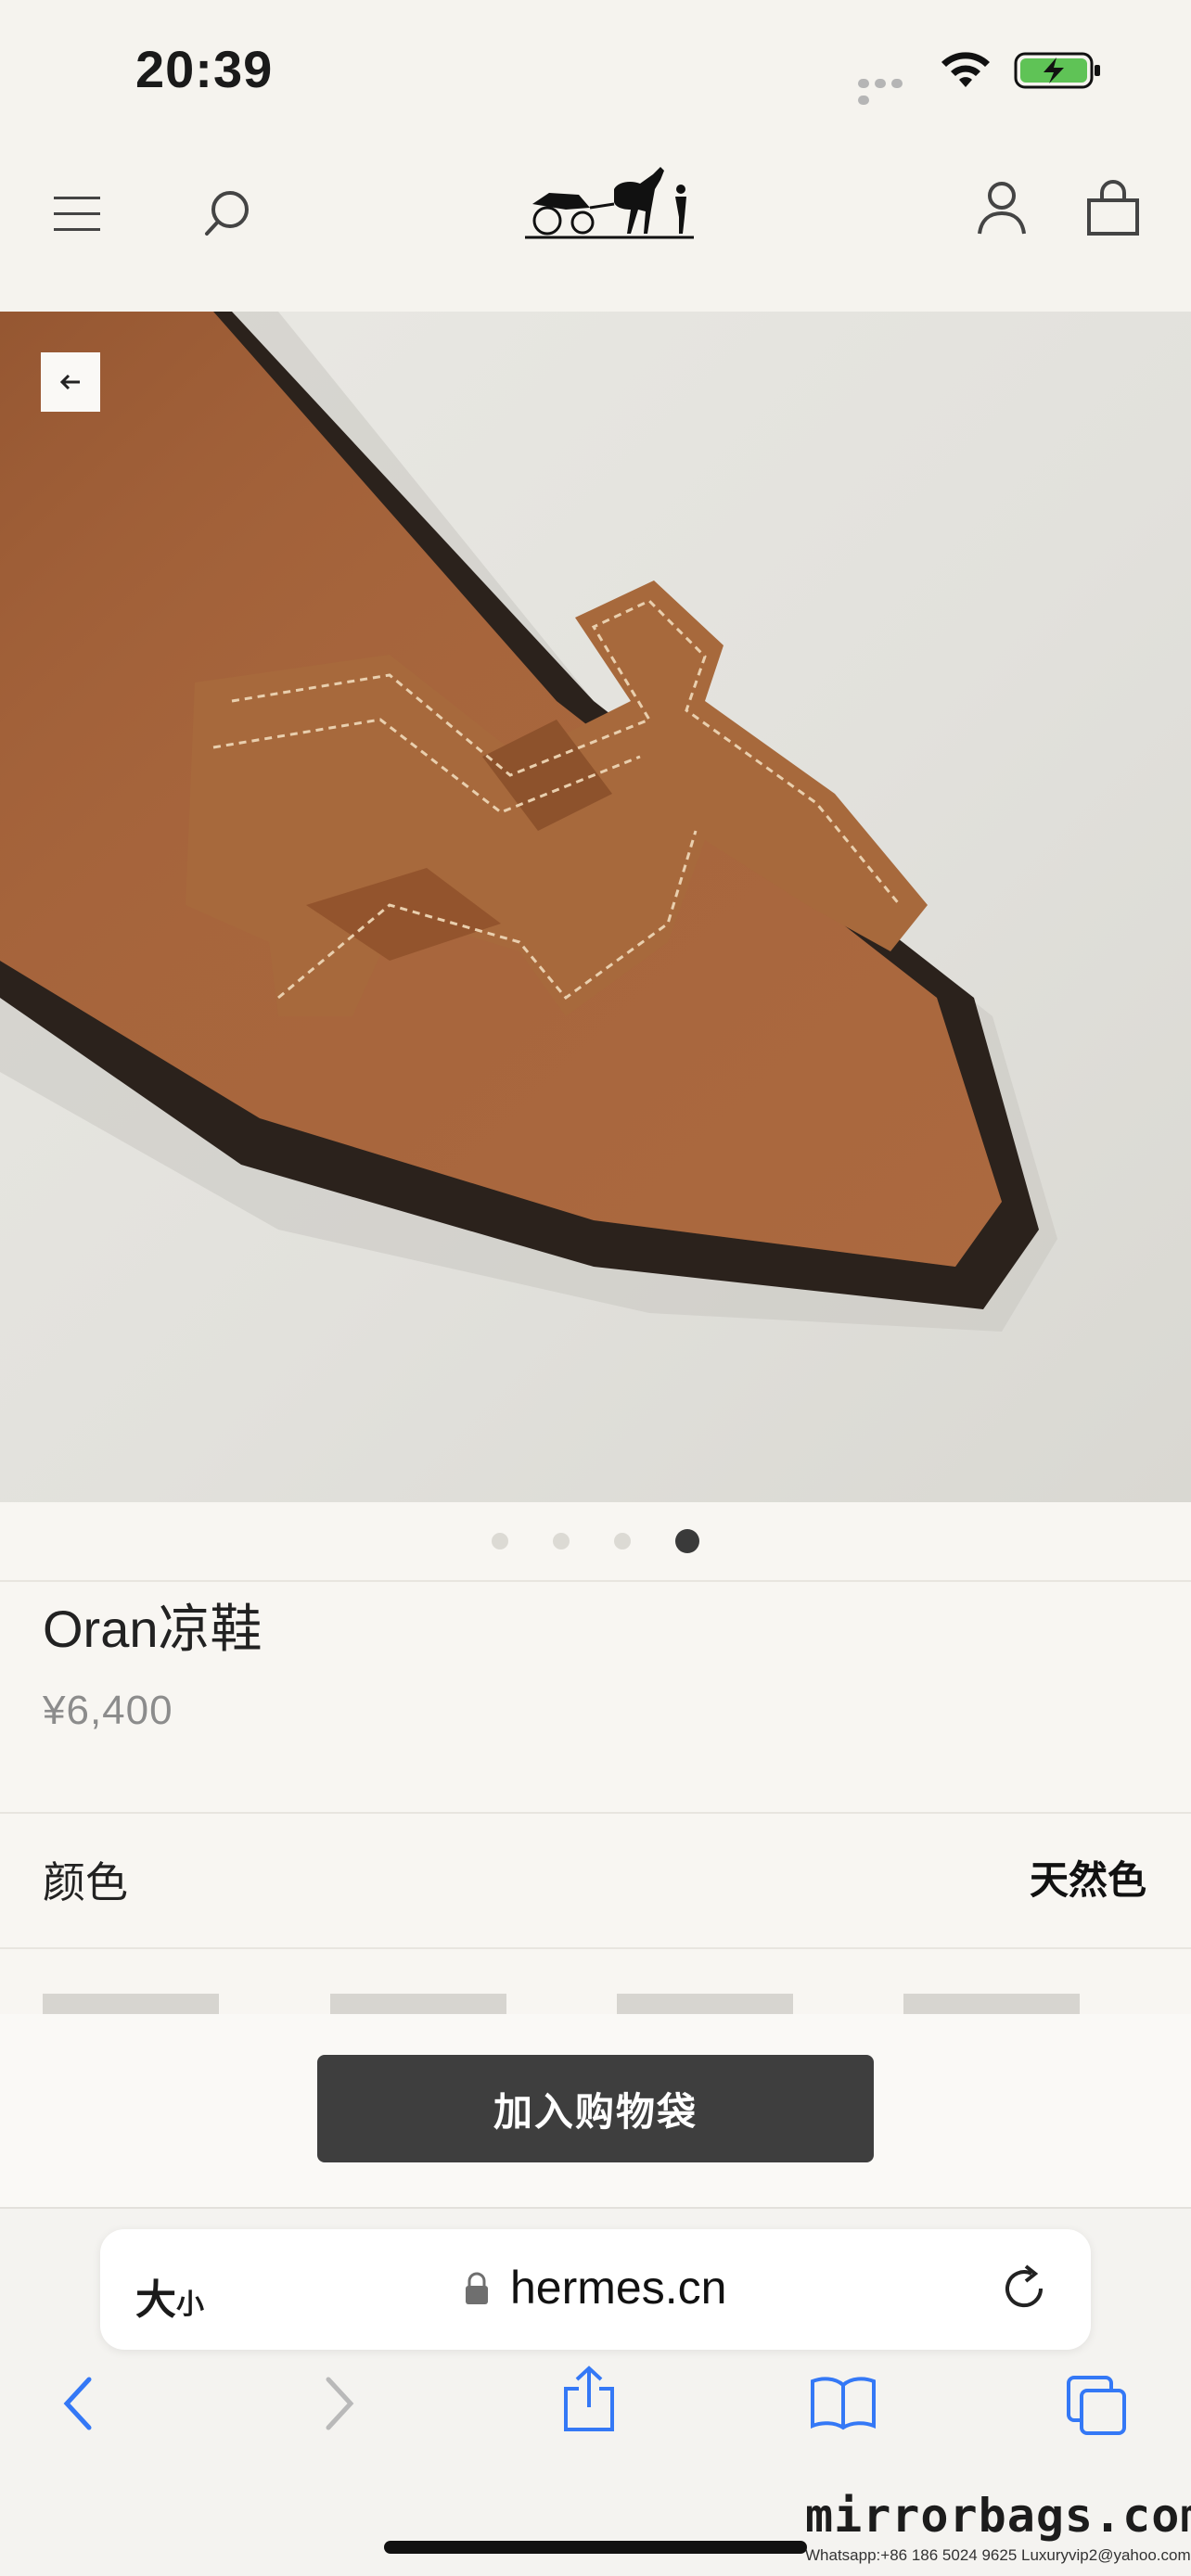 The width and height of the screenshot is (1191, 2576). Describe the element at coordinates (228, 213) in the screenshot. I see `search-icon` at that location.